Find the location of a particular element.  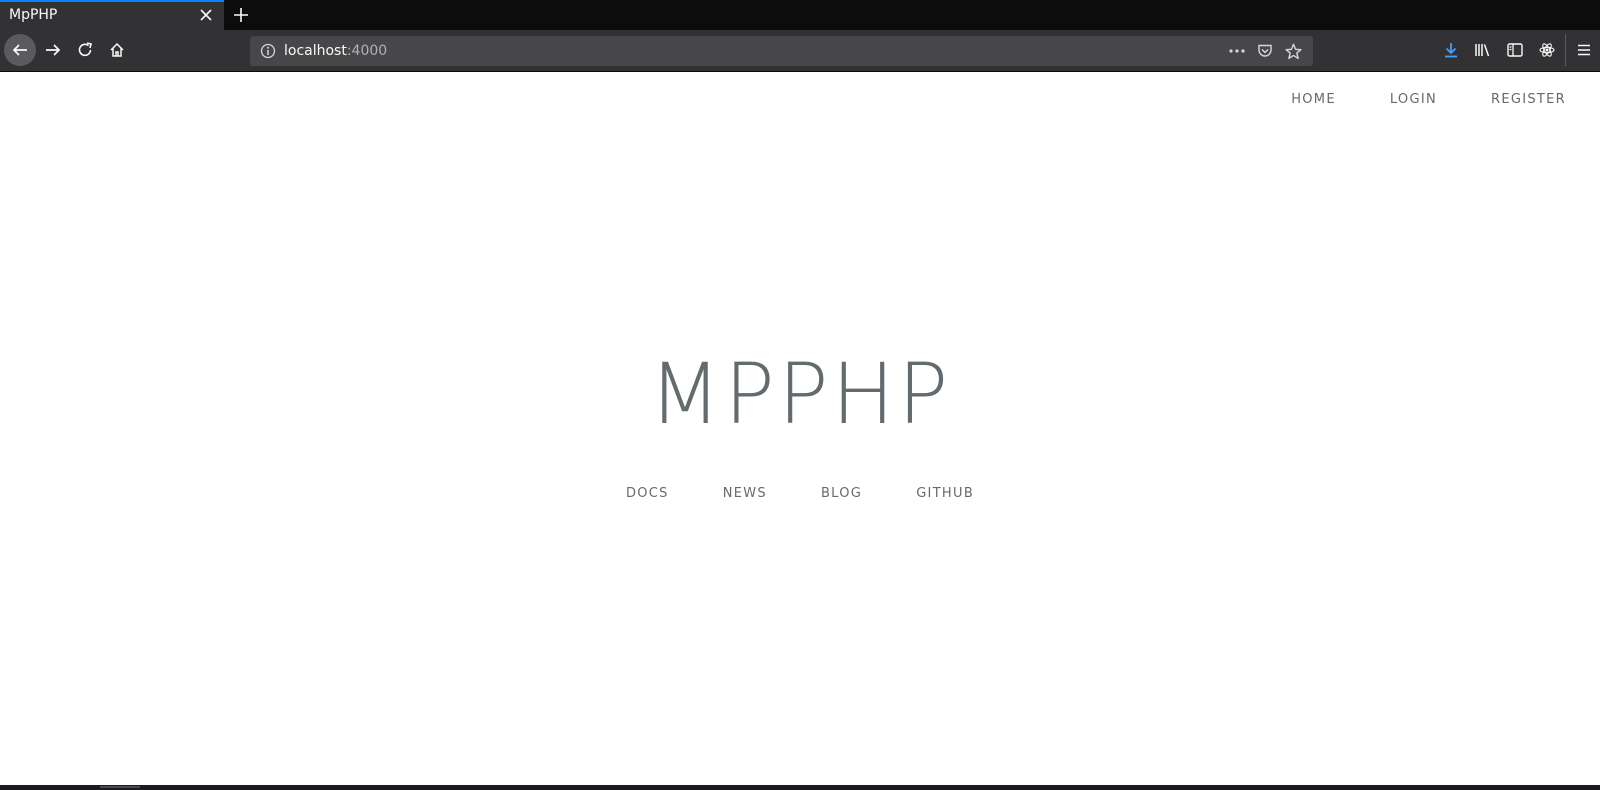

star-icon is located at coordinates (1293, 51).